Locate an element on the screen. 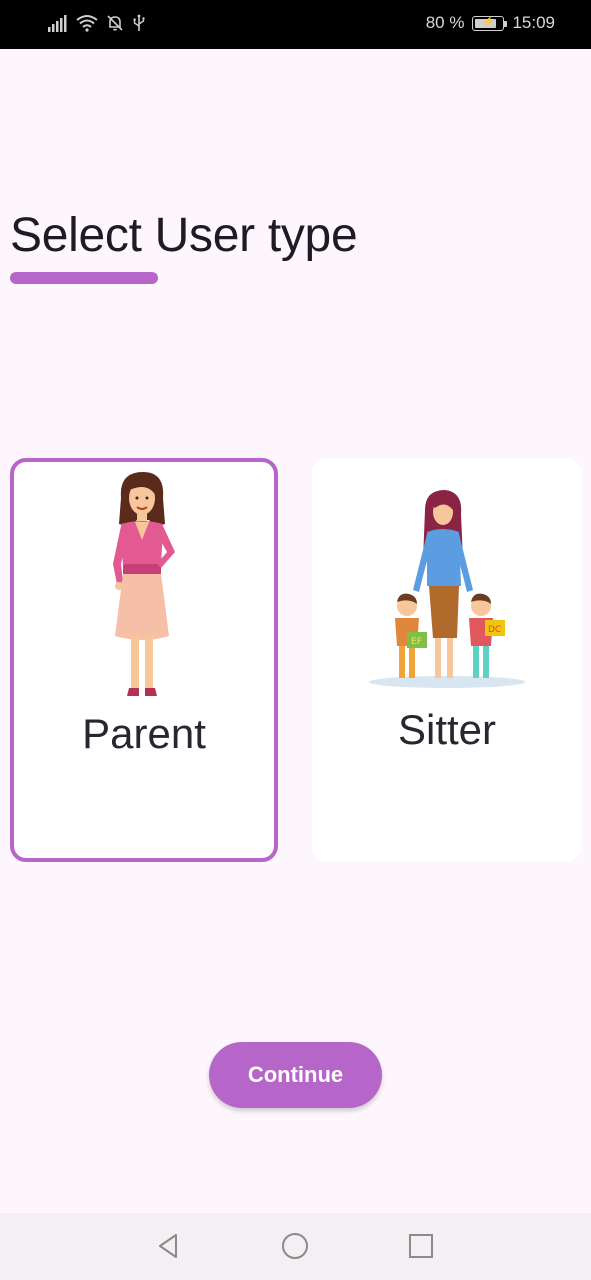 Image resolution: width=591 pixels, height=1280 pixels. clock: 15:09 is located at coordinates (533, 22).